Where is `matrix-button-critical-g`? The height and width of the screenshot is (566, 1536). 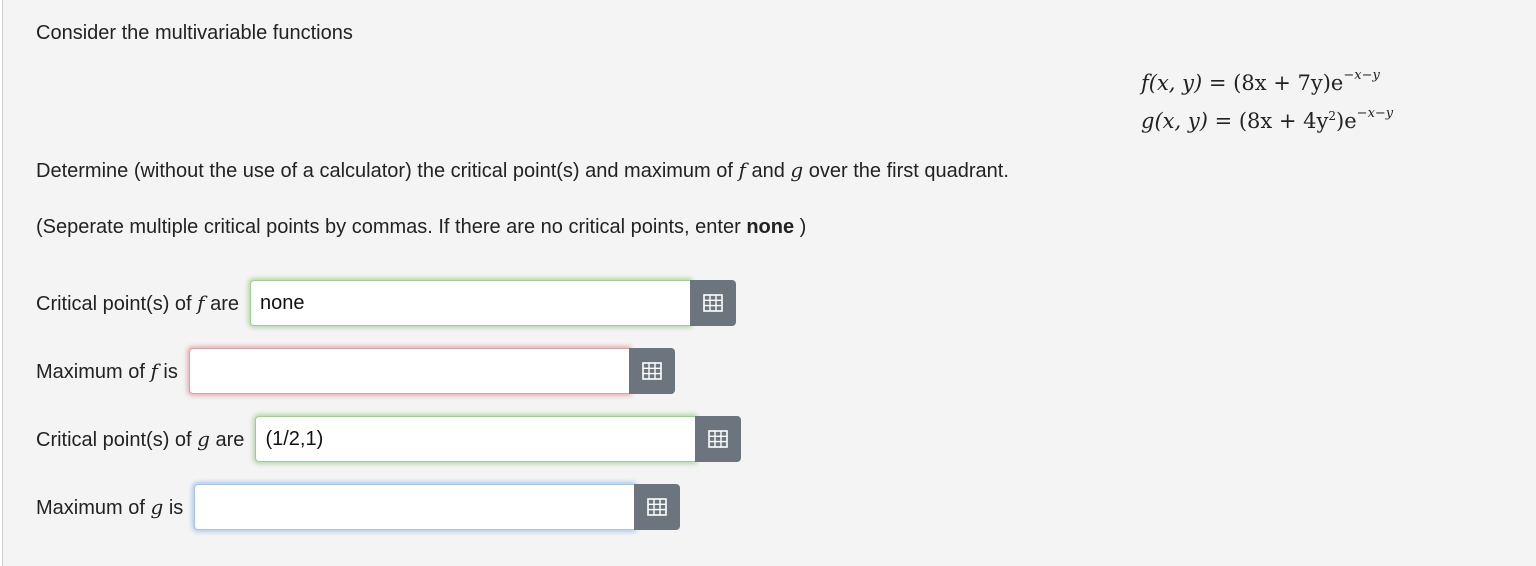
matrix-button-critical-g is located at coordinates (718, 439).